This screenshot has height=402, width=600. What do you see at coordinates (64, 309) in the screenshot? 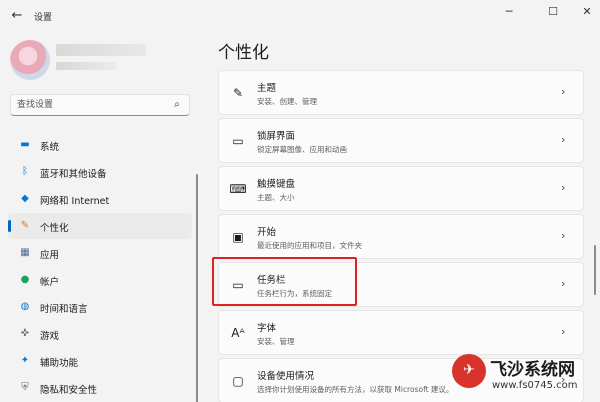
I see `sidebar-item-label: 时间和语言` at bounding box center [64, 309].